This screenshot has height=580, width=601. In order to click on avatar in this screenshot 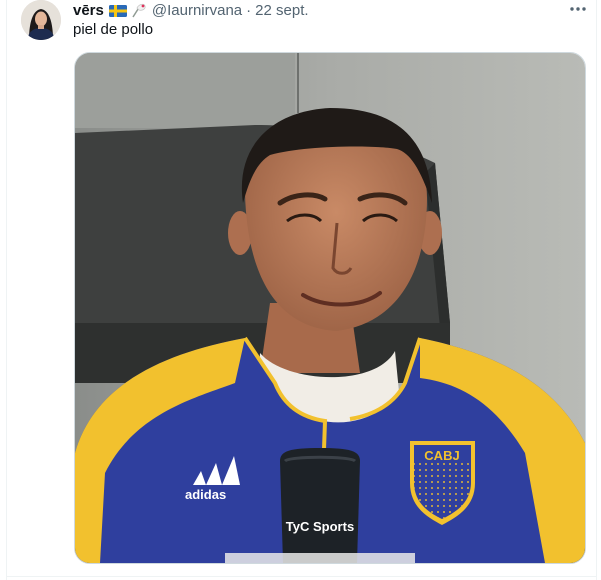, I will do `click(41, 20)`.